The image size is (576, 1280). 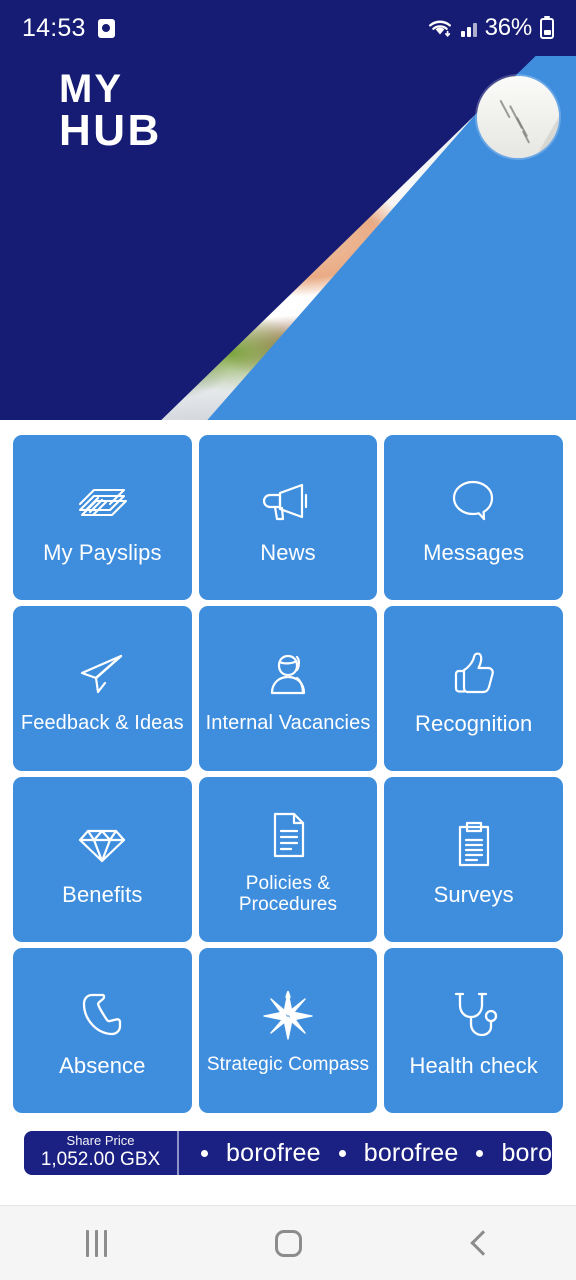 I want to click on android-nav-bar, so click(x=288, y=1242).